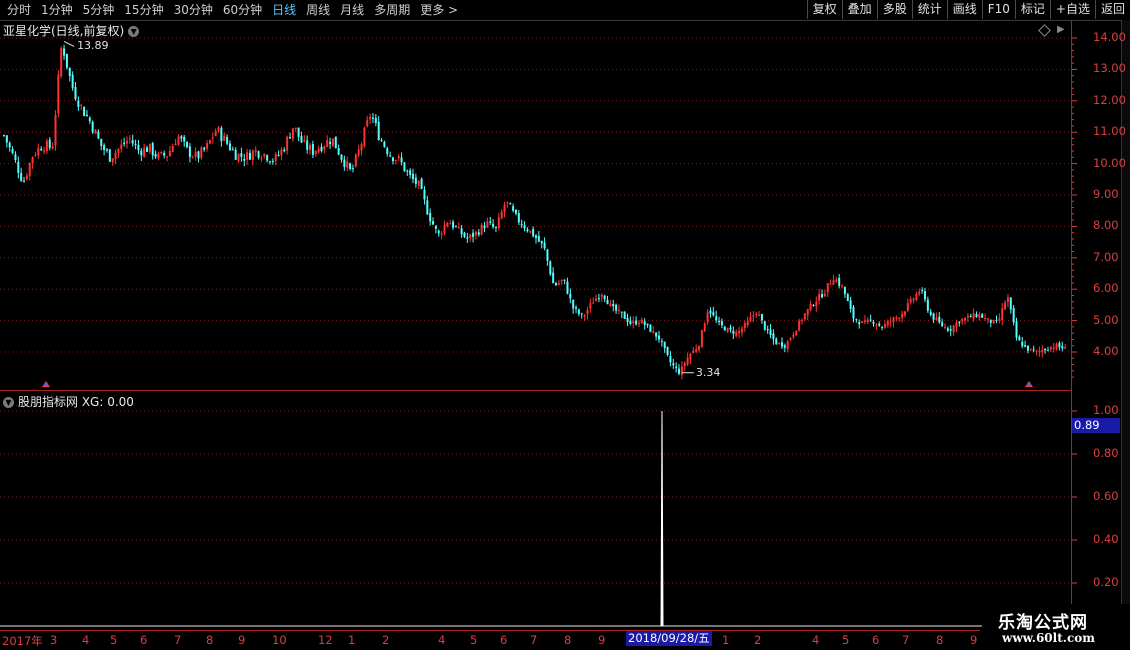 This screenshot has height=650, width=1130. I want to click on indicator-tick-label: 1.00, so click(1106, 410).